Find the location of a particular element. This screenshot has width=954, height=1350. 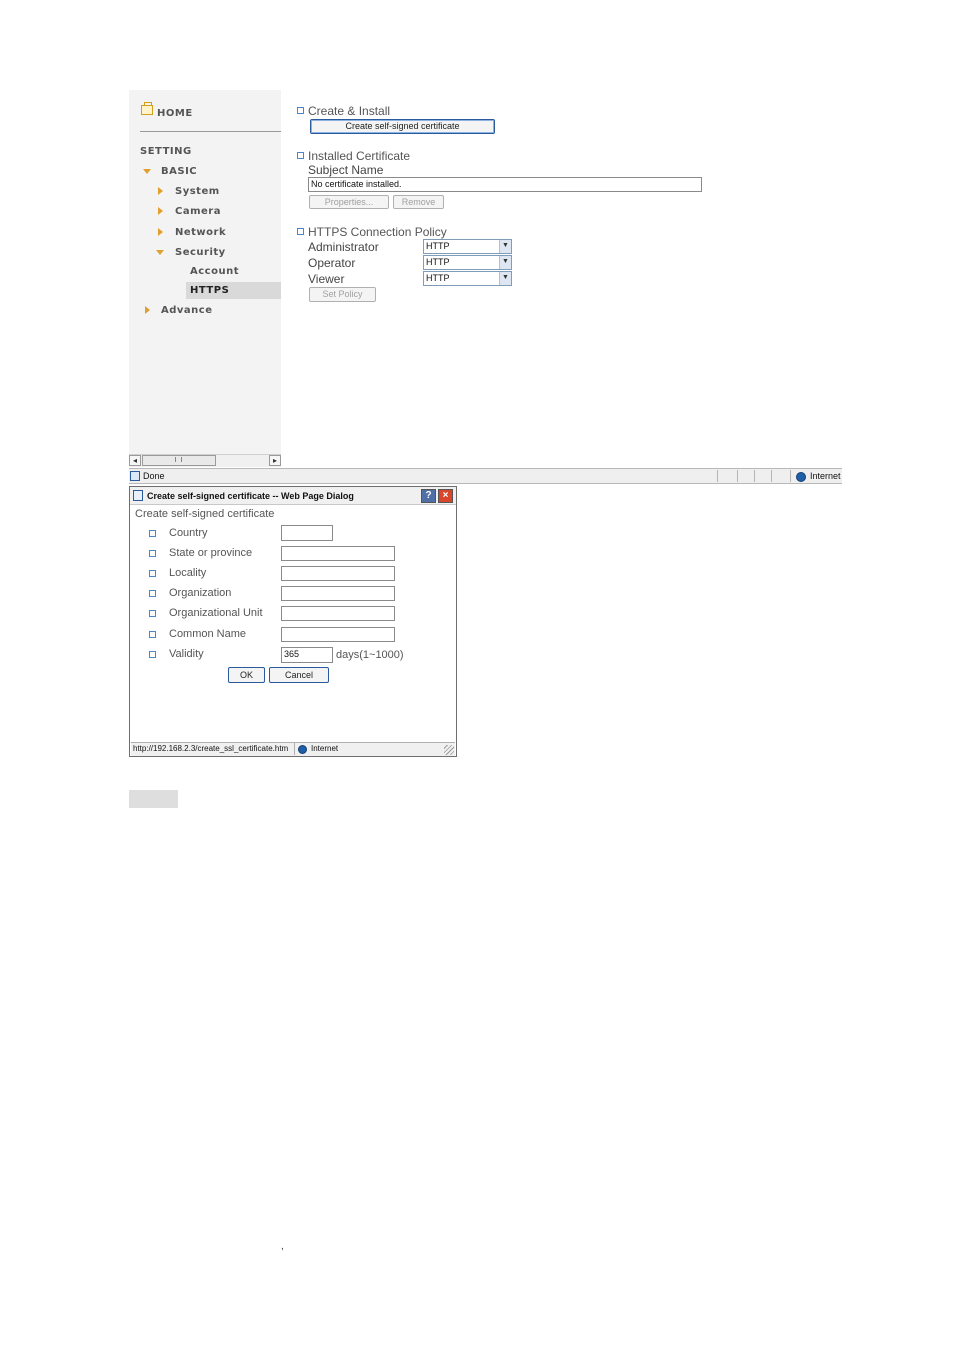

ok-button: OK is located at coordinates (246, 675).